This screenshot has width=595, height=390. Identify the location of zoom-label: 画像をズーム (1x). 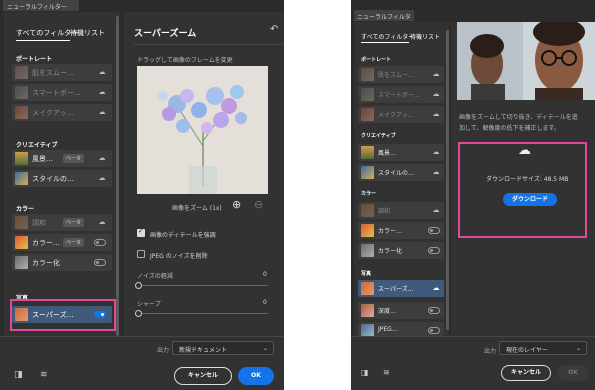
(197, 208).